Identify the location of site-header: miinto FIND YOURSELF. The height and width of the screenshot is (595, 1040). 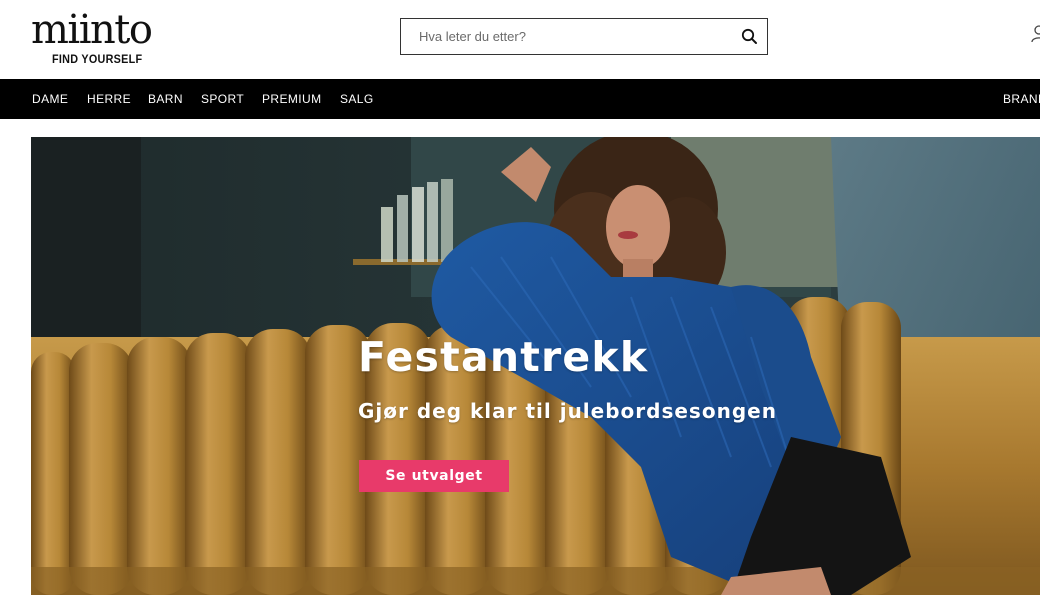
(520, 39).